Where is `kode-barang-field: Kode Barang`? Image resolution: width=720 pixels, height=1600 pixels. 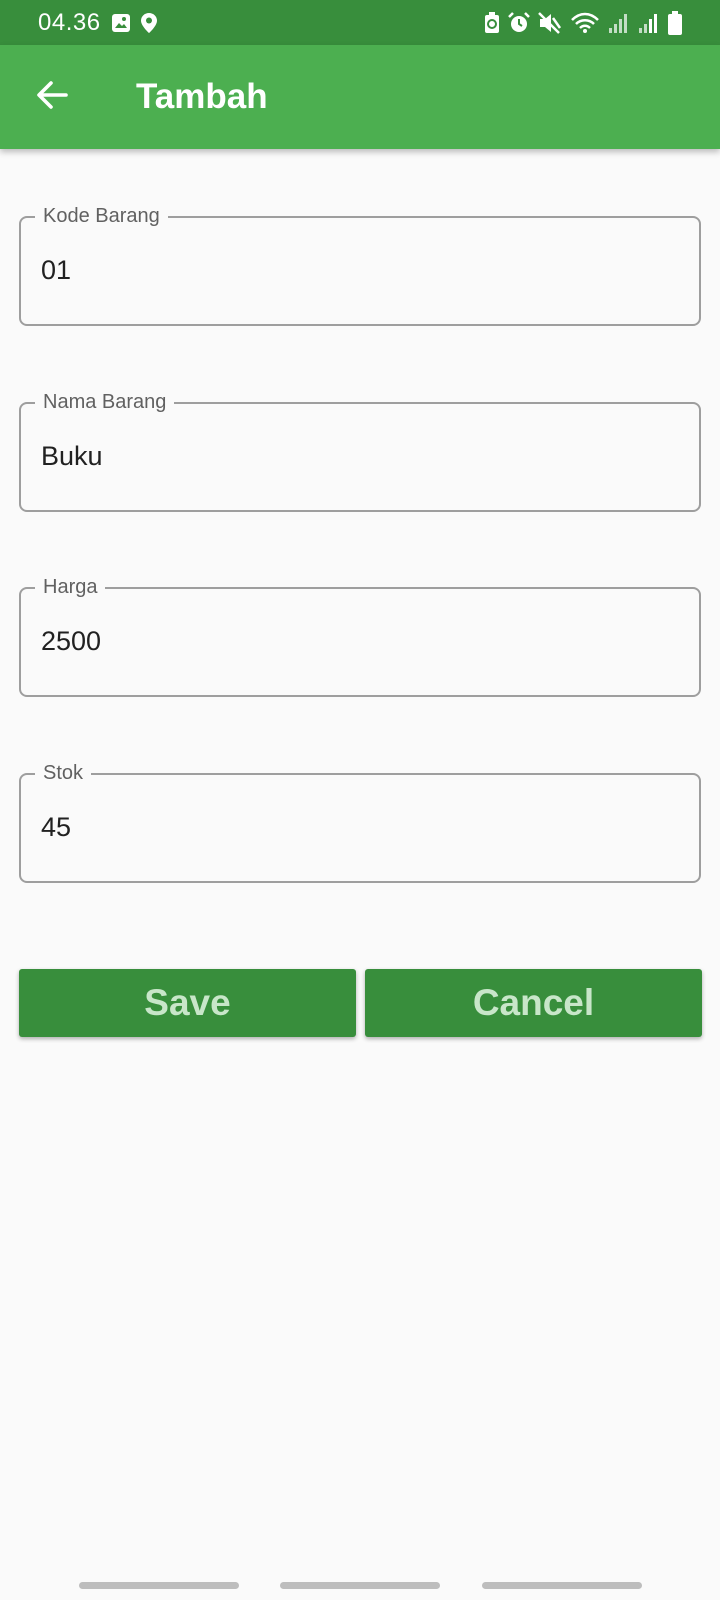 kode-barang-field: Kode Barang is located at coordinates (360, 264).